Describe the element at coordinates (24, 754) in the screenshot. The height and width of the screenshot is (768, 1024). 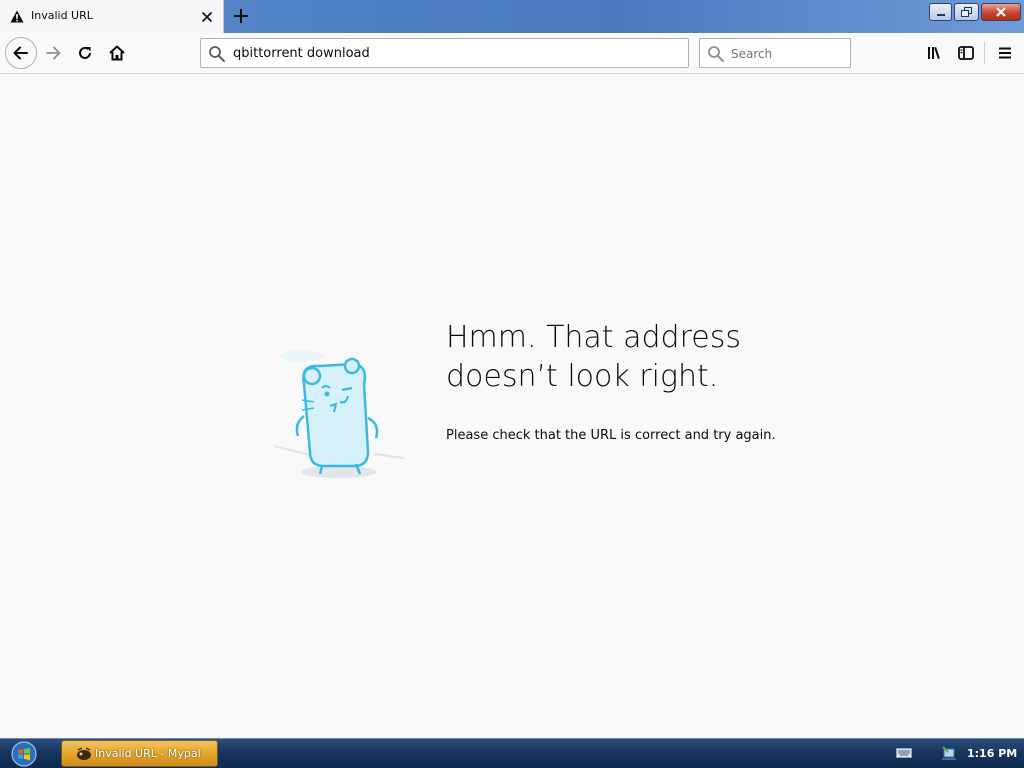
I see `start-button` at that location.